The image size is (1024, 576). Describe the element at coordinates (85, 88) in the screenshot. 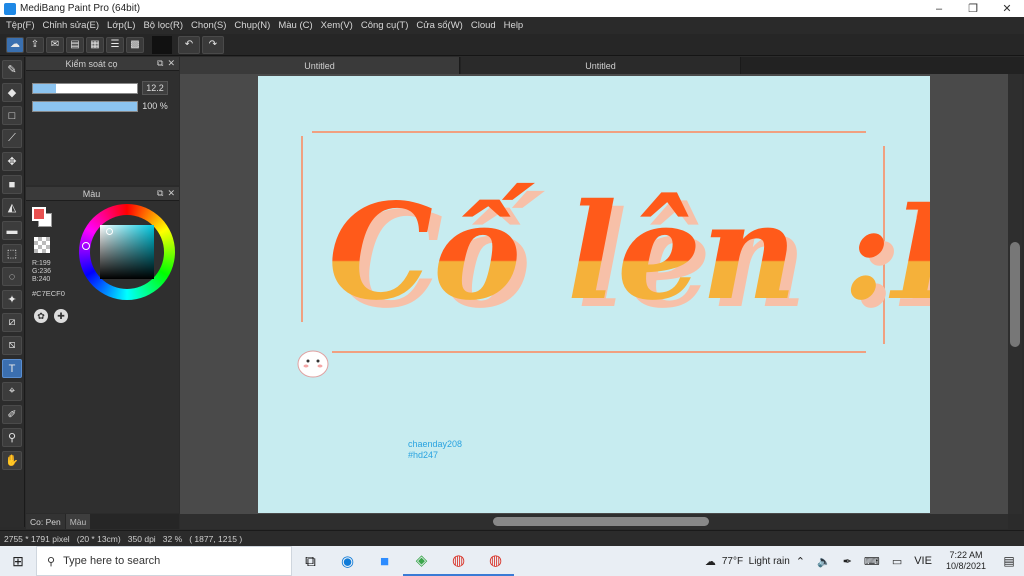

I see `brush-size-slider` at that location.